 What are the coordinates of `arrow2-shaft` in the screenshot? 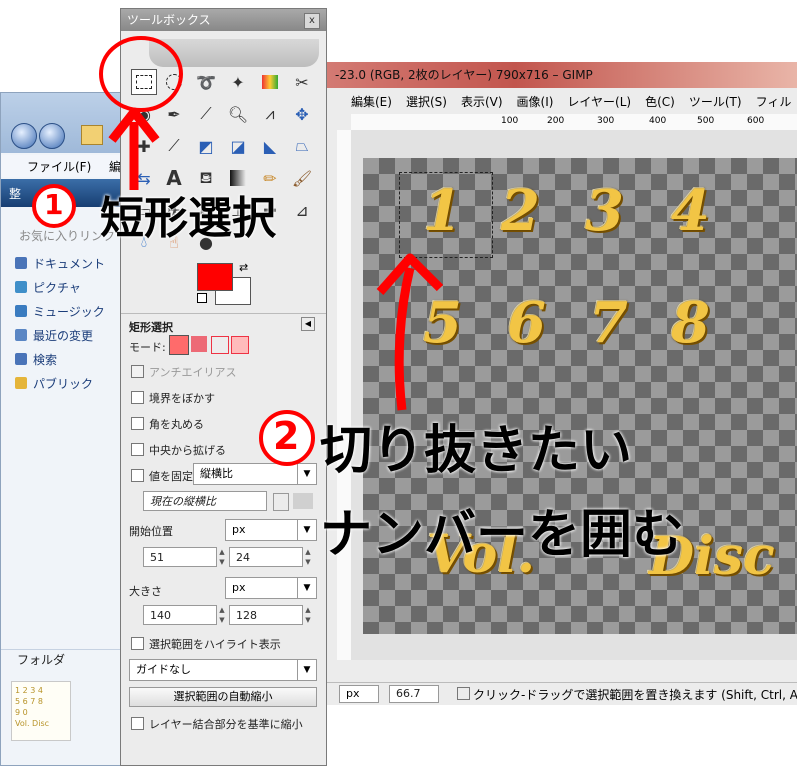 It's located at (404, 338).